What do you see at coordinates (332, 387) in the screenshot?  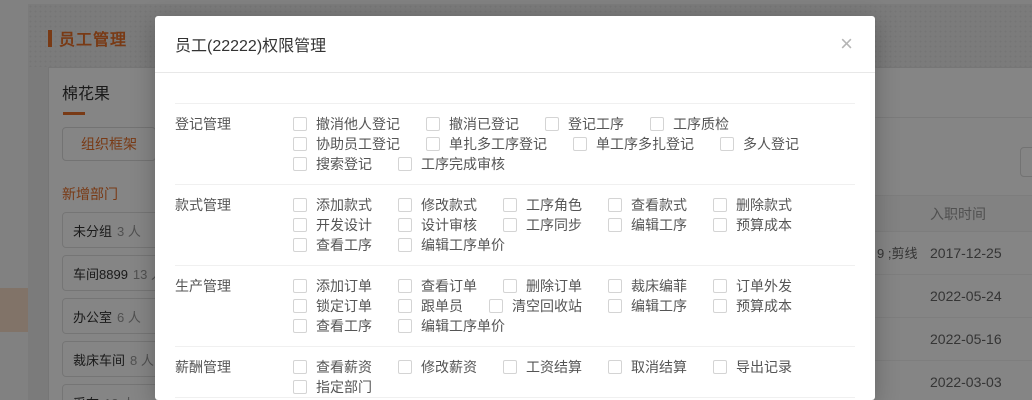 I see `permission-item: 指定部门` at bounding box center [332, 387].